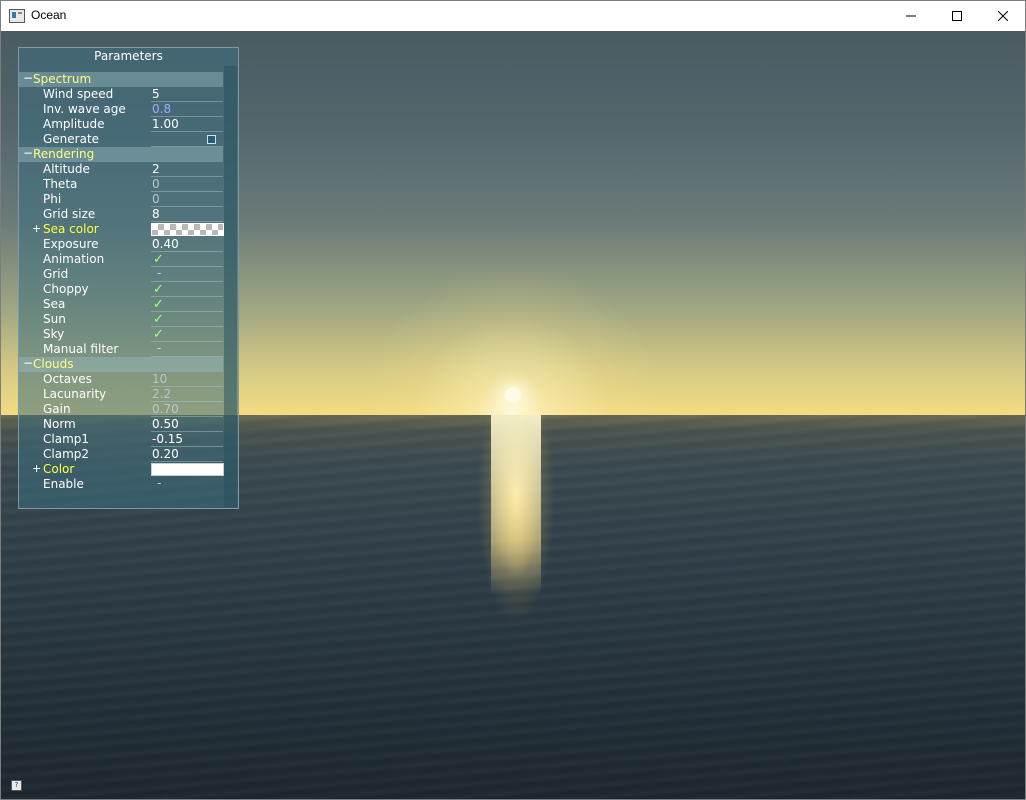  What do you see at coordinates (121, 334) in the screenshot?
I see `param-sky: Sky ✓` at bounding box center [121, 334].